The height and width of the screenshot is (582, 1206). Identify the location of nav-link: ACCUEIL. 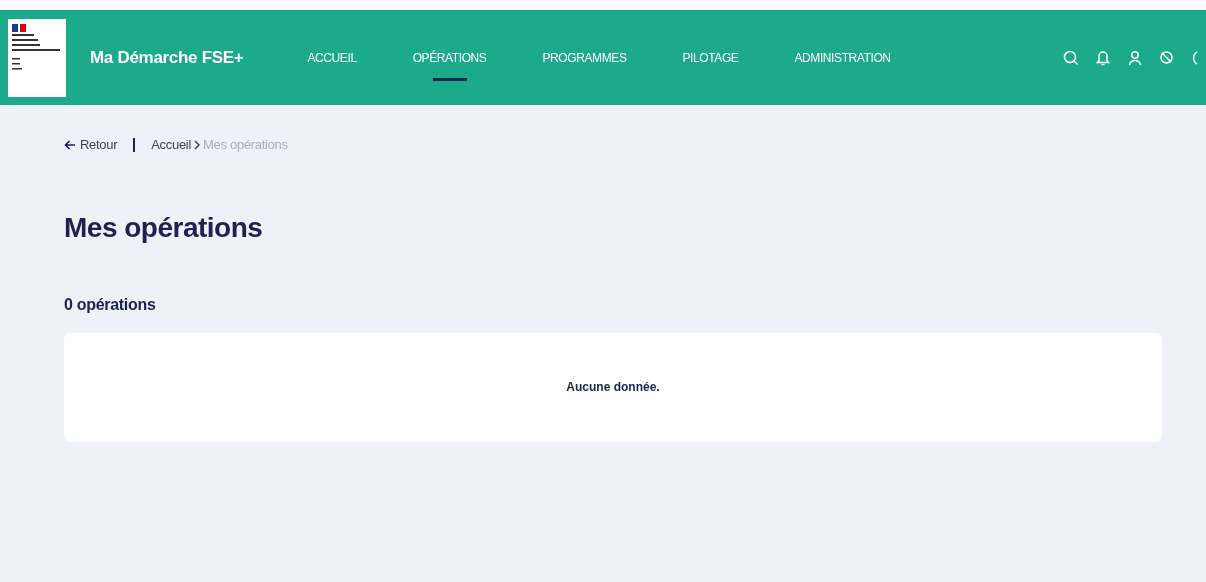
(332, 57).